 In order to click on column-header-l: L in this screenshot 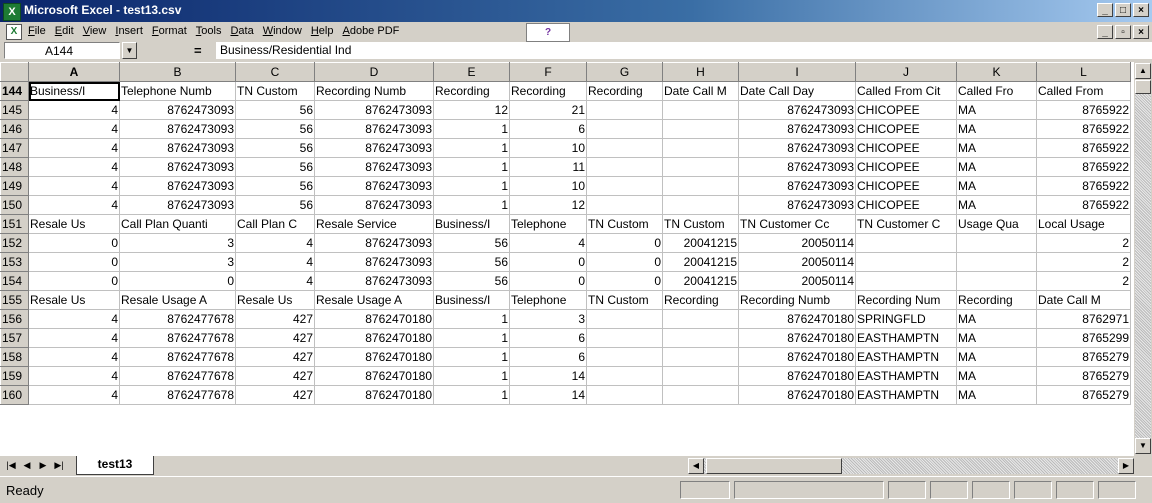, I will do `click(1083, 72)`.